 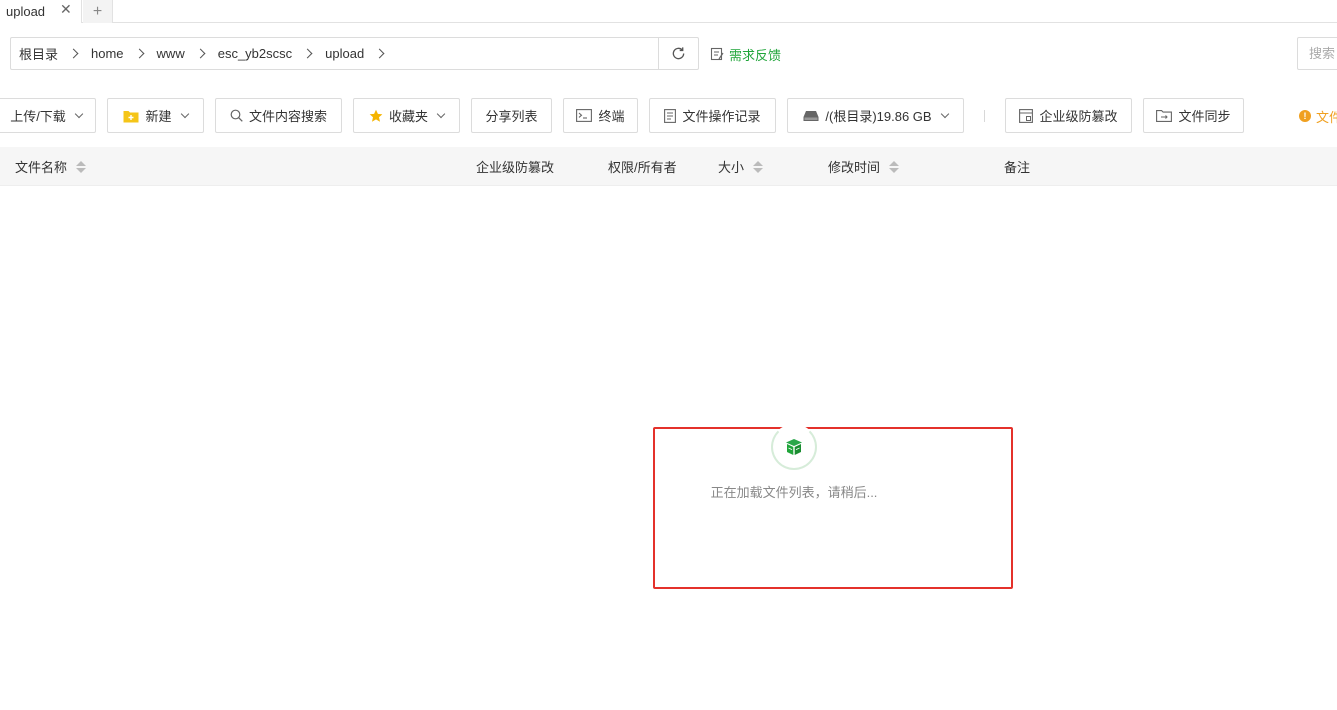 I want to click on feedback-link: 需求反馈, so click(x=745, y=54).